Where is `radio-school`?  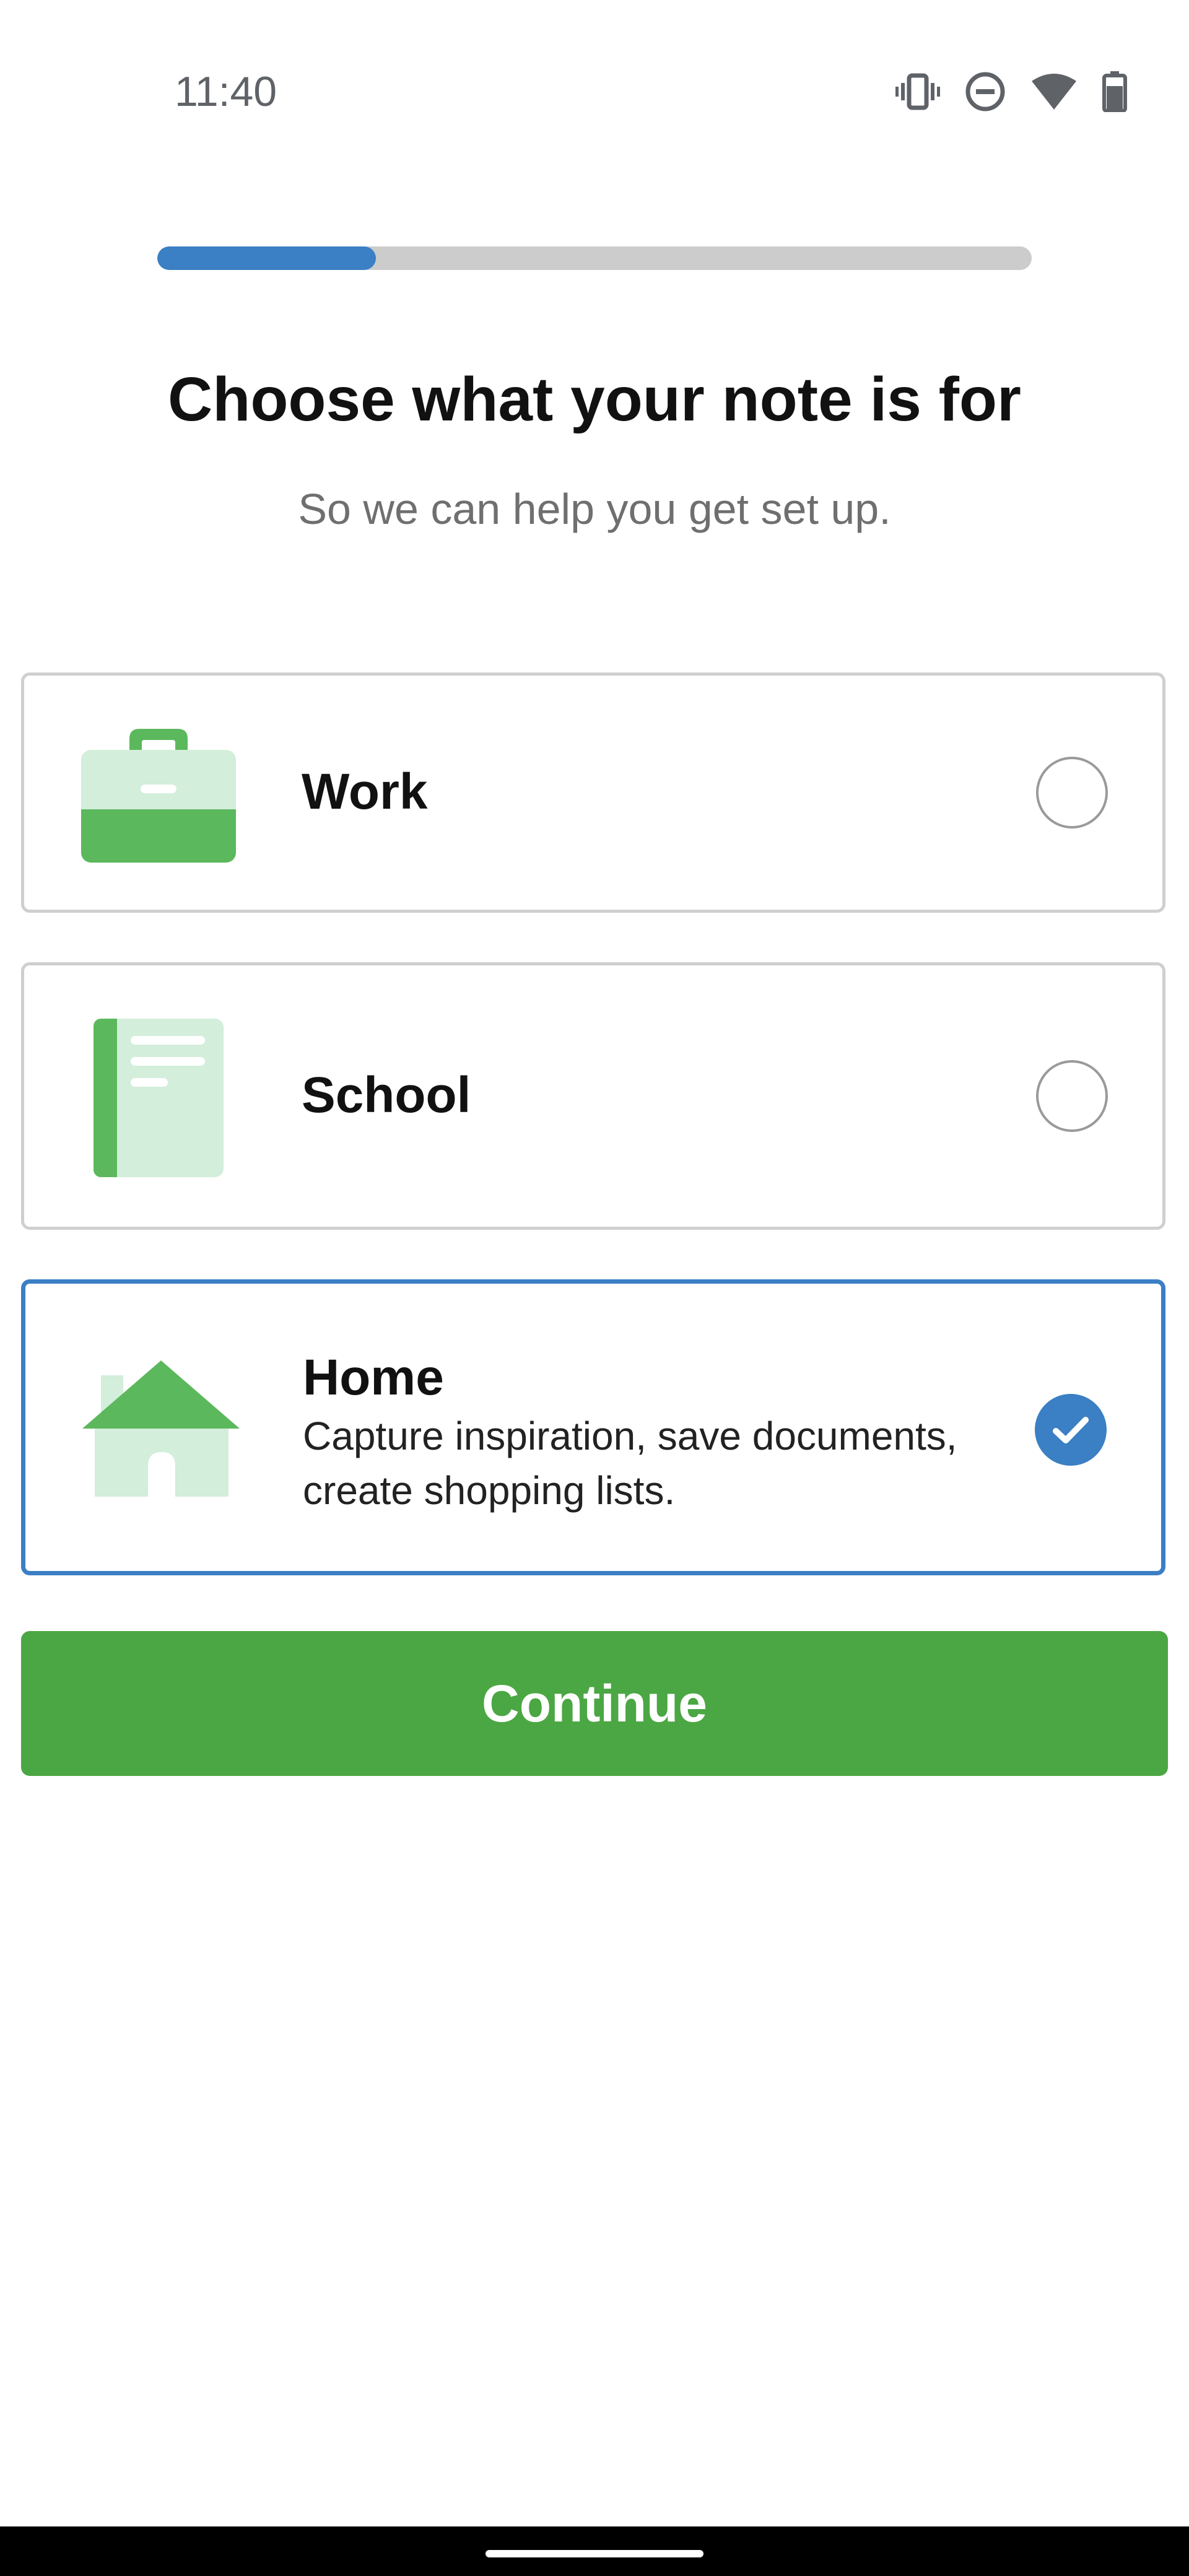
radio-school is located at coordinates (1072, 1096).